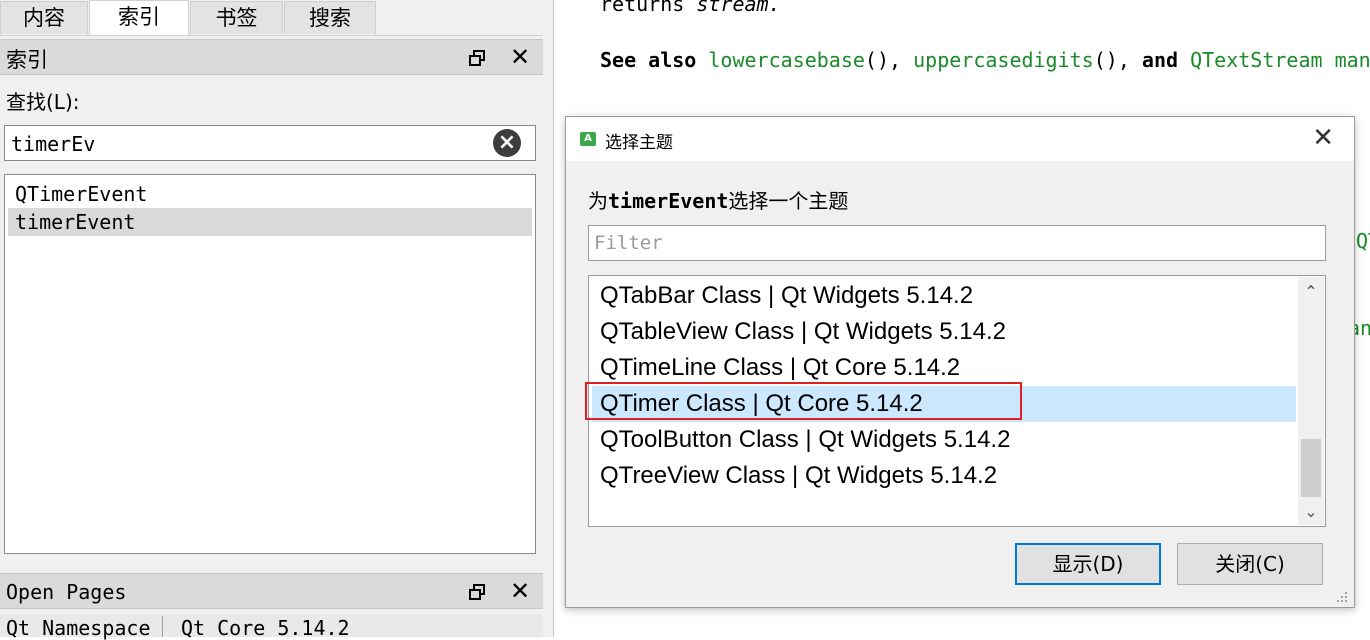 The height and width of the screenshot is (640, 1370). I want to click on show-button: 显示(D), so click(1088, 564).